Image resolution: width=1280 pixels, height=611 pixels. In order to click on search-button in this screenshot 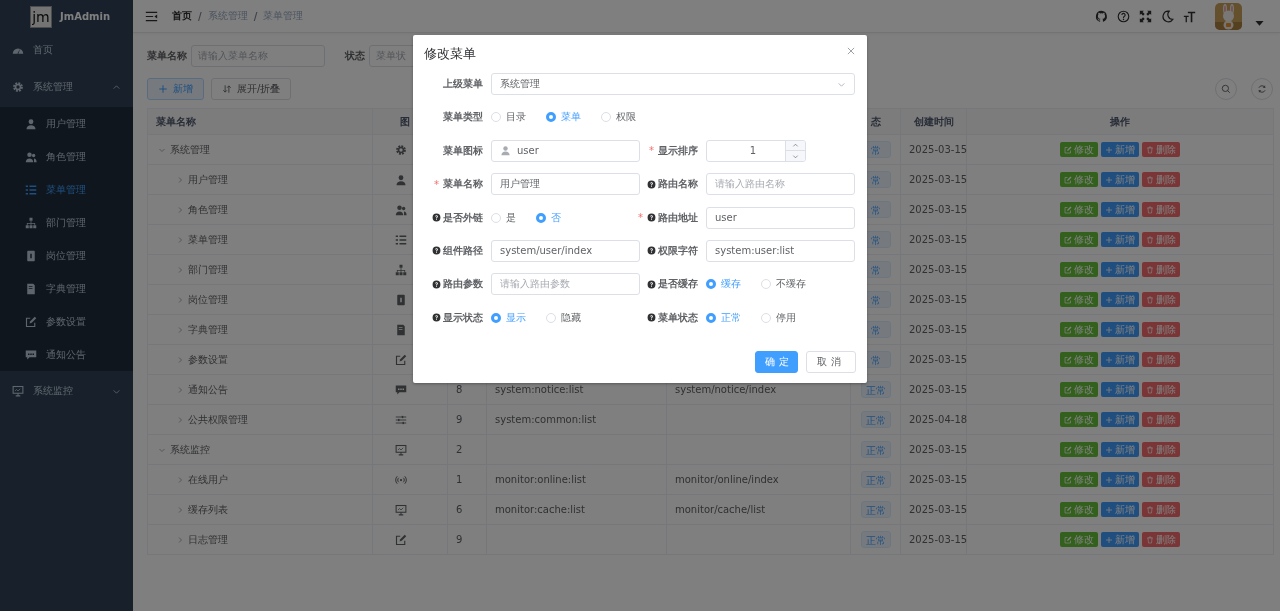, I will do `click(1226, 89)`.